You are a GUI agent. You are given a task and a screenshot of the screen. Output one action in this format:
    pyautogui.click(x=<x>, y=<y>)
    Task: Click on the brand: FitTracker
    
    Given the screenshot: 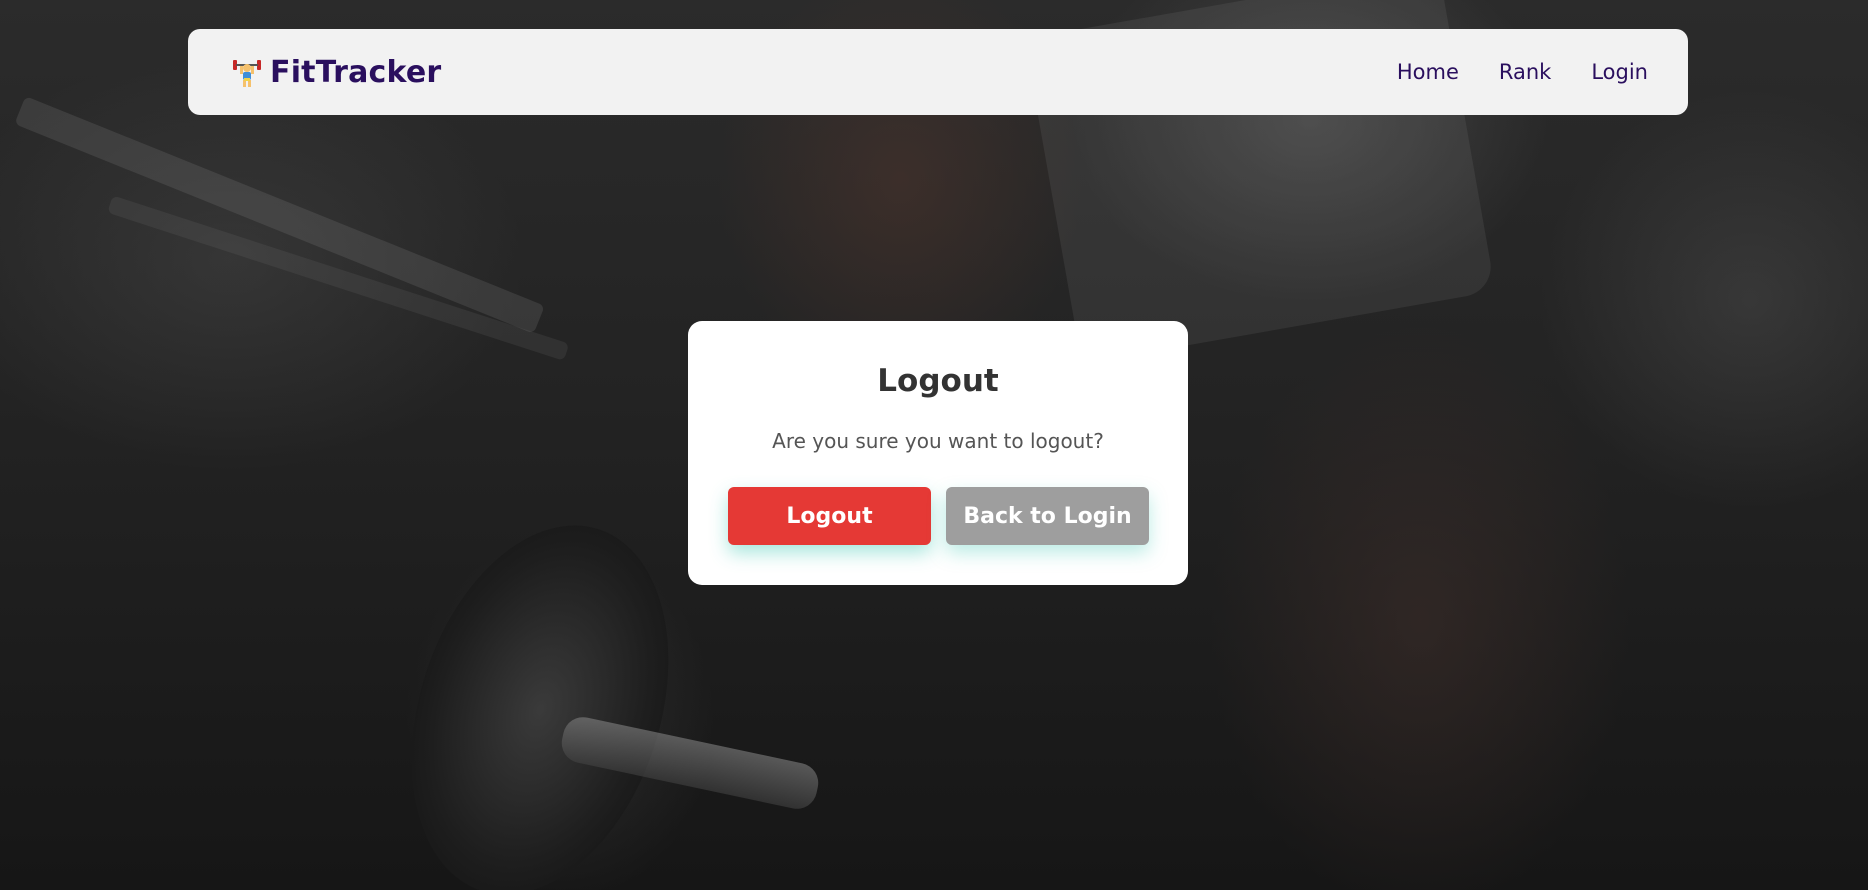 What is the action you would take?
    pyautogui.click(x=336, y=72)
    